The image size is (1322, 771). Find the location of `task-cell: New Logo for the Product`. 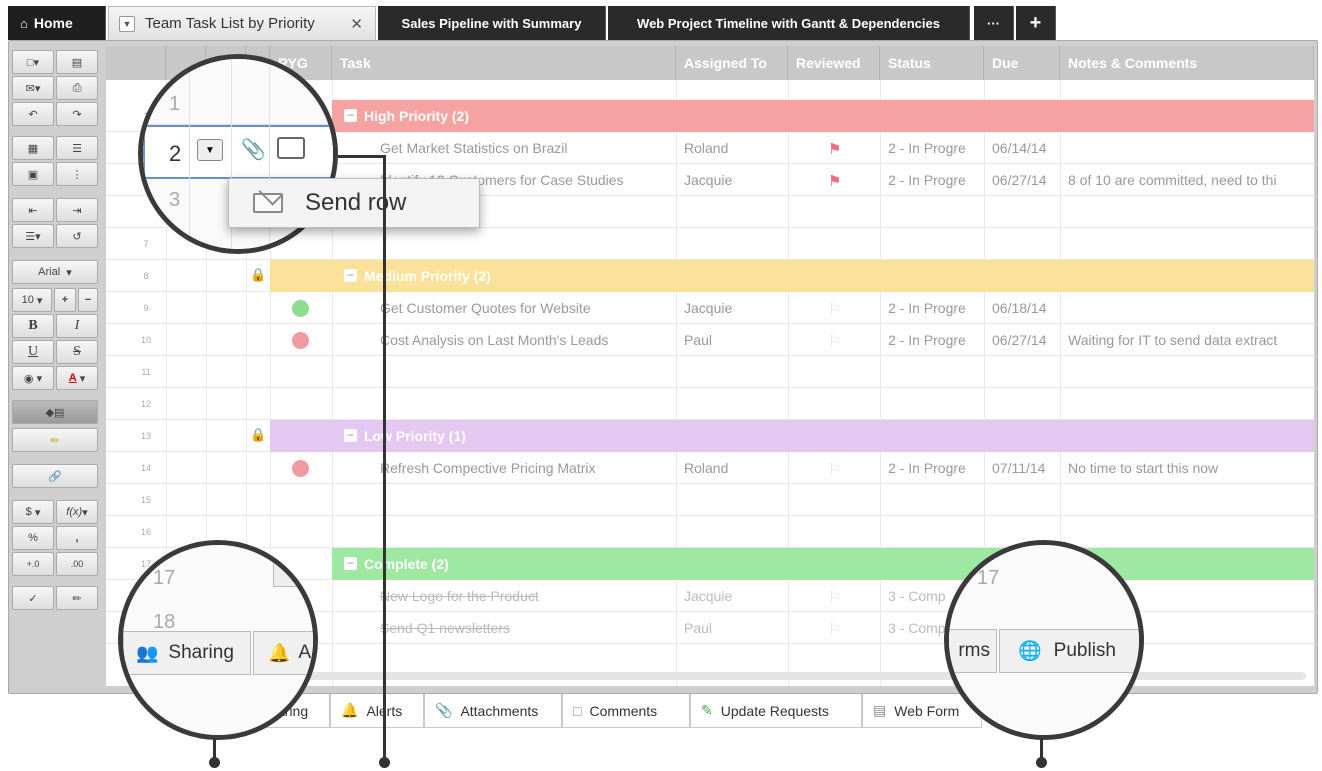

task-cell: New Logo for the Product is located at coordinates (525, 596).